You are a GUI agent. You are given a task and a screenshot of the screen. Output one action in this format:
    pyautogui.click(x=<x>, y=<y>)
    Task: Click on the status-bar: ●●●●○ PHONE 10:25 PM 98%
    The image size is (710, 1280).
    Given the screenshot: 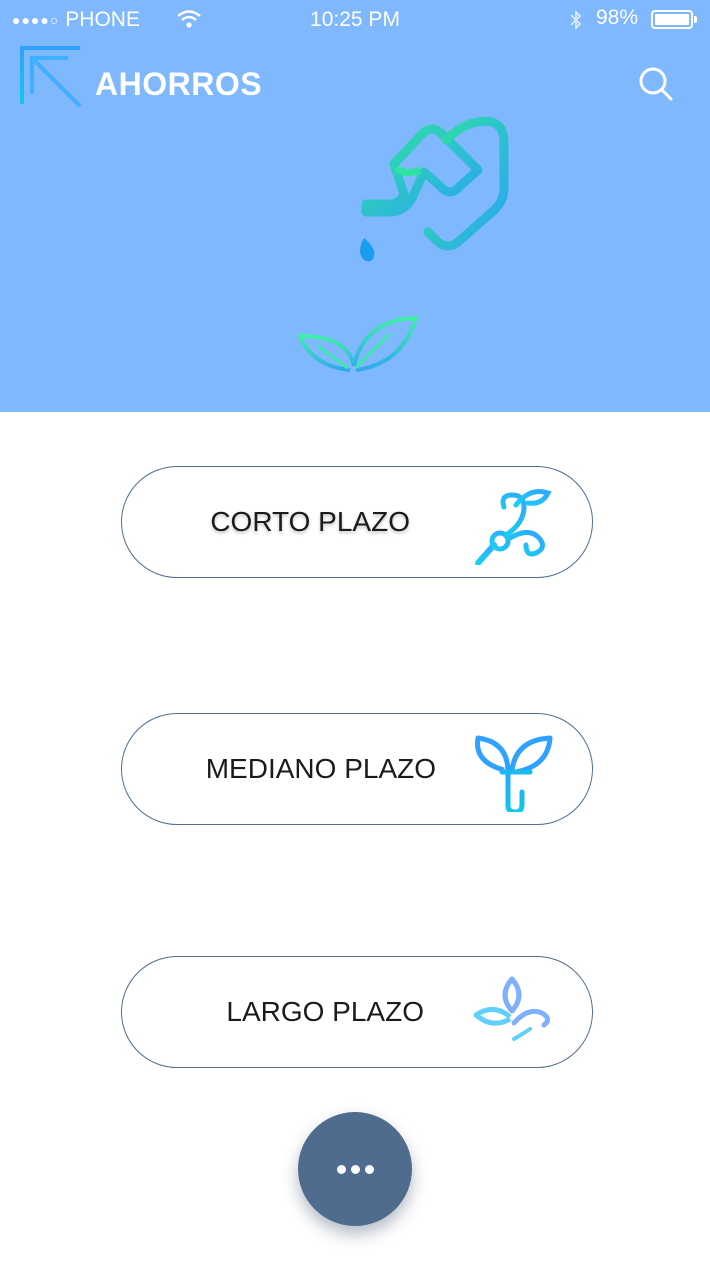 What is the action you would take?
    pyautogui.click(x=355, y=20)
    